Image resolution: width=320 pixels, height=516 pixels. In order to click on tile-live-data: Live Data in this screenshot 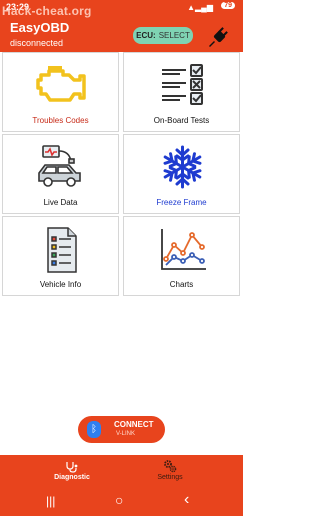, I will do `click(60, 174)`.